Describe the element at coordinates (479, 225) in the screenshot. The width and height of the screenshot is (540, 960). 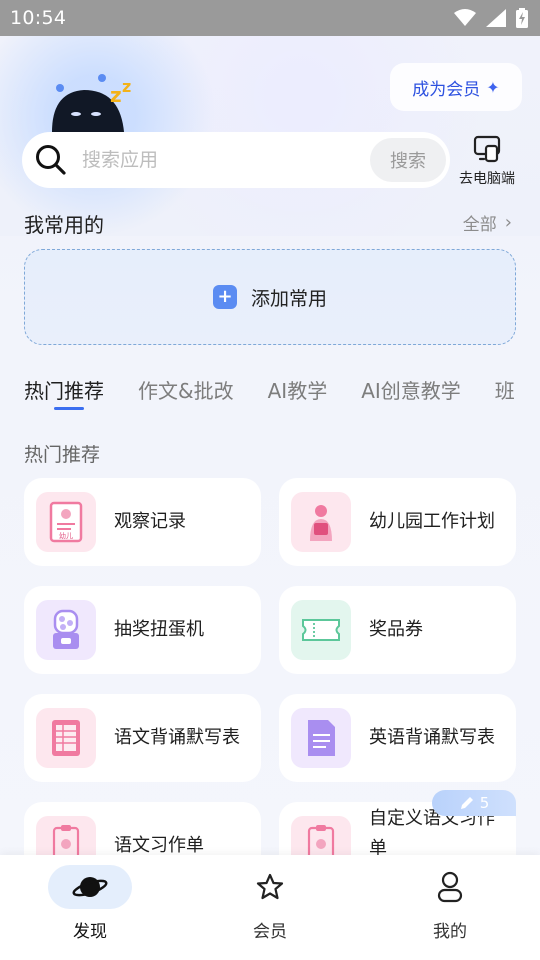
I see `favorites-all-label: 全部` at that location.